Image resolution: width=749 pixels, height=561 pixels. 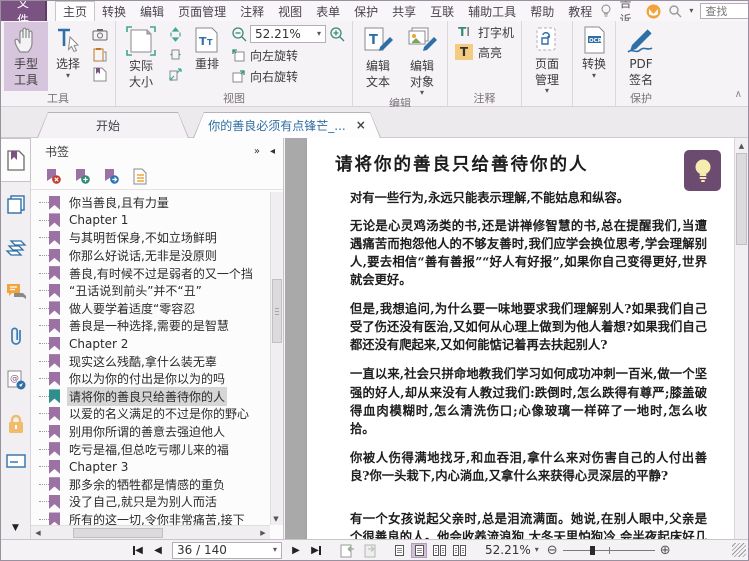 What do you see at coordinates (276, 358) in the screenshot?
I see `bookmarks-vertical-scrollbar: ▼` at bounding box center [276, 358].